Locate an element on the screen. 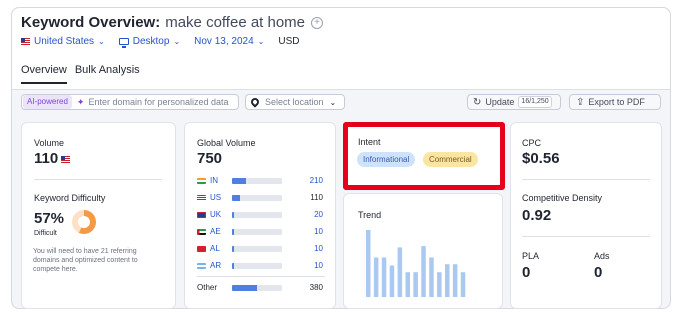 The width and height of the screenshot is (692, 323). country-row-al: AL is located at coordinates (208, 248).